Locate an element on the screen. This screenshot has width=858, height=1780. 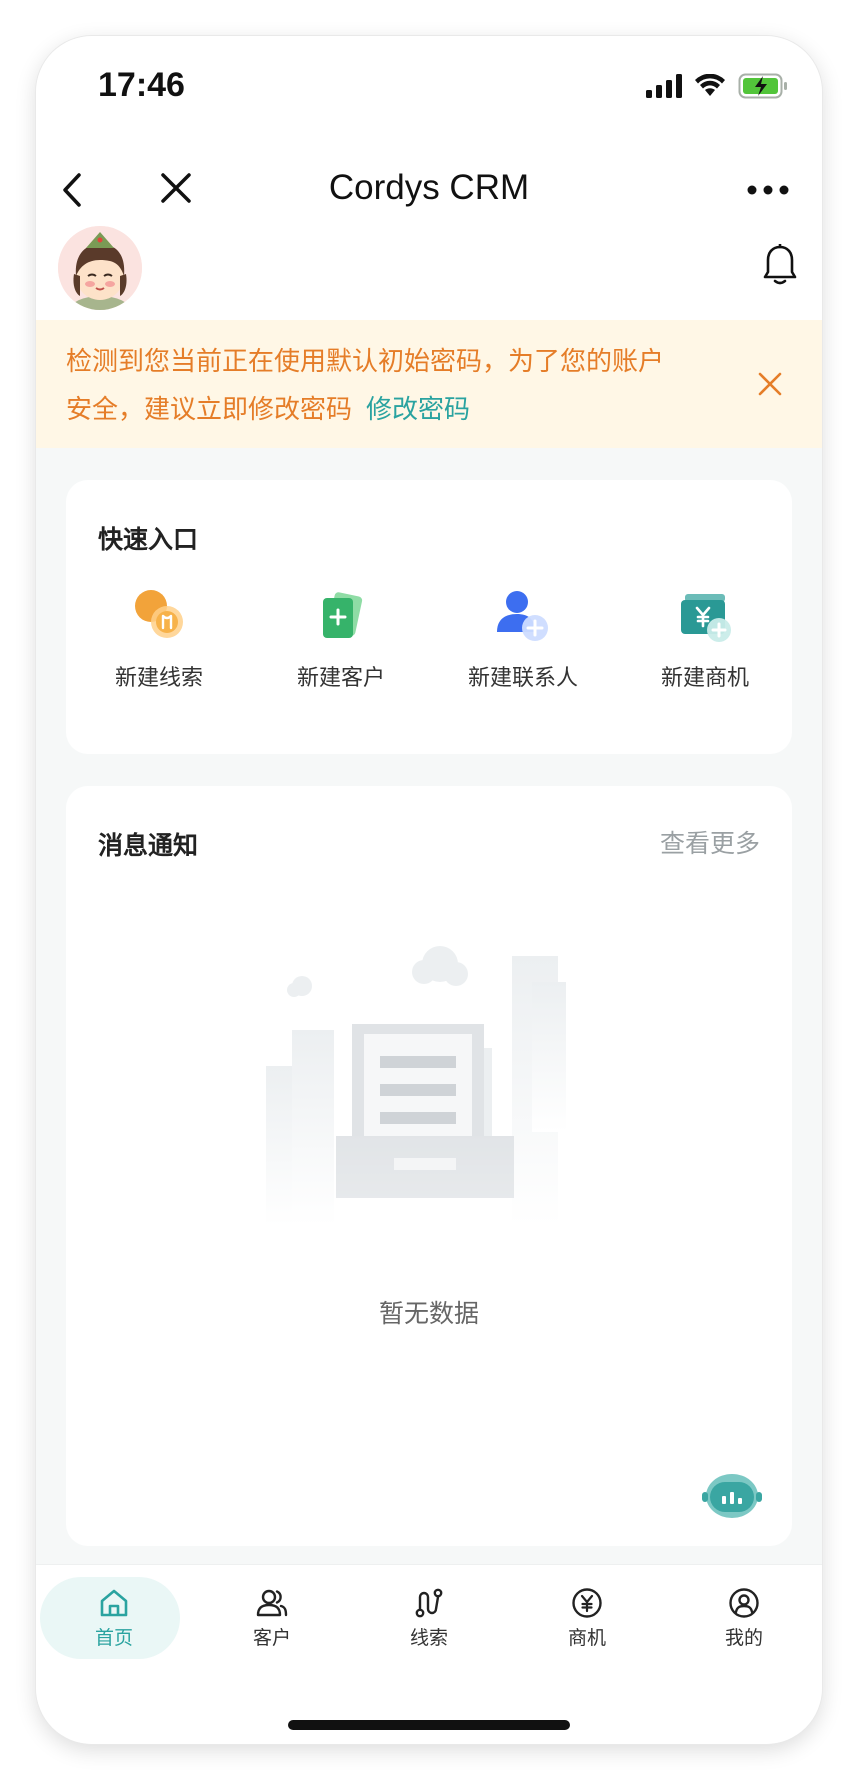
home-indicator is located at coordinates (429, 1725).